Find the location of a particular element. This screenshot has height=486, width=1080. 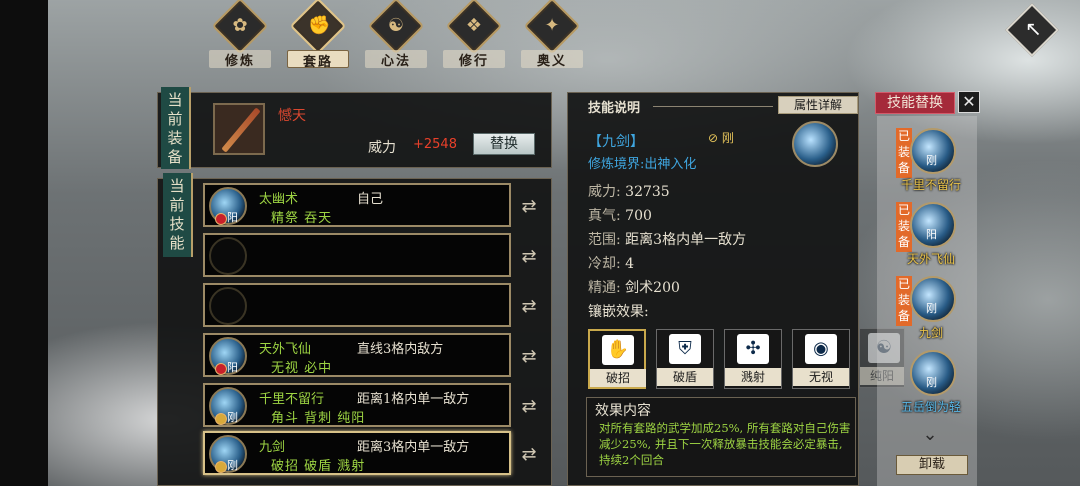

tab-label: 套路 is located at coordinates (318, 60).